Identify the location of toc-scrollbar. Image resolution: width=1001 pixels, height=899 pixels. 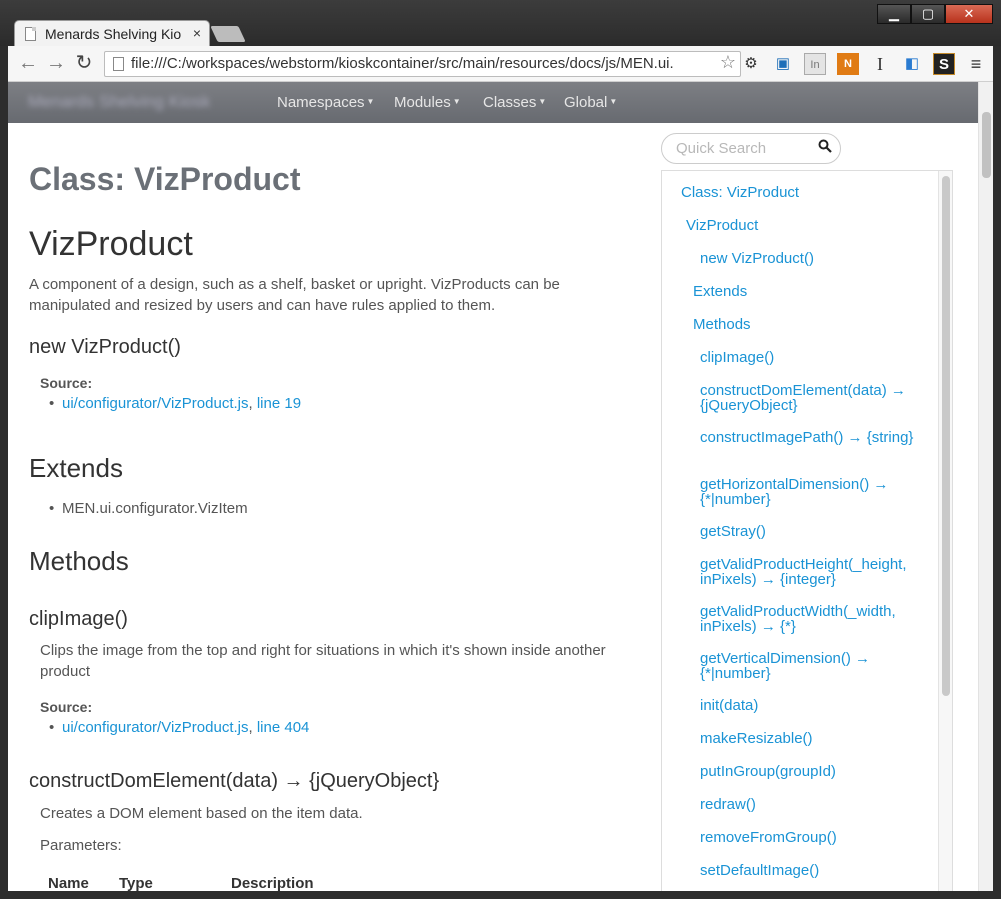
(945, 531).